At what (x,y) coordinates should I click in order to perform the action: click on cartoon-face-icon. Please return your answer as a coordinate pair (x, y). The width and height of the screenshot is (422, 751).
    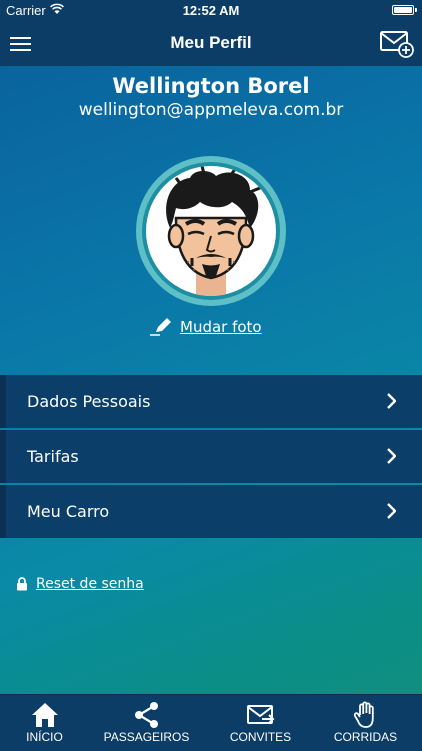
    Looking at the image, I should click on (213, 231).